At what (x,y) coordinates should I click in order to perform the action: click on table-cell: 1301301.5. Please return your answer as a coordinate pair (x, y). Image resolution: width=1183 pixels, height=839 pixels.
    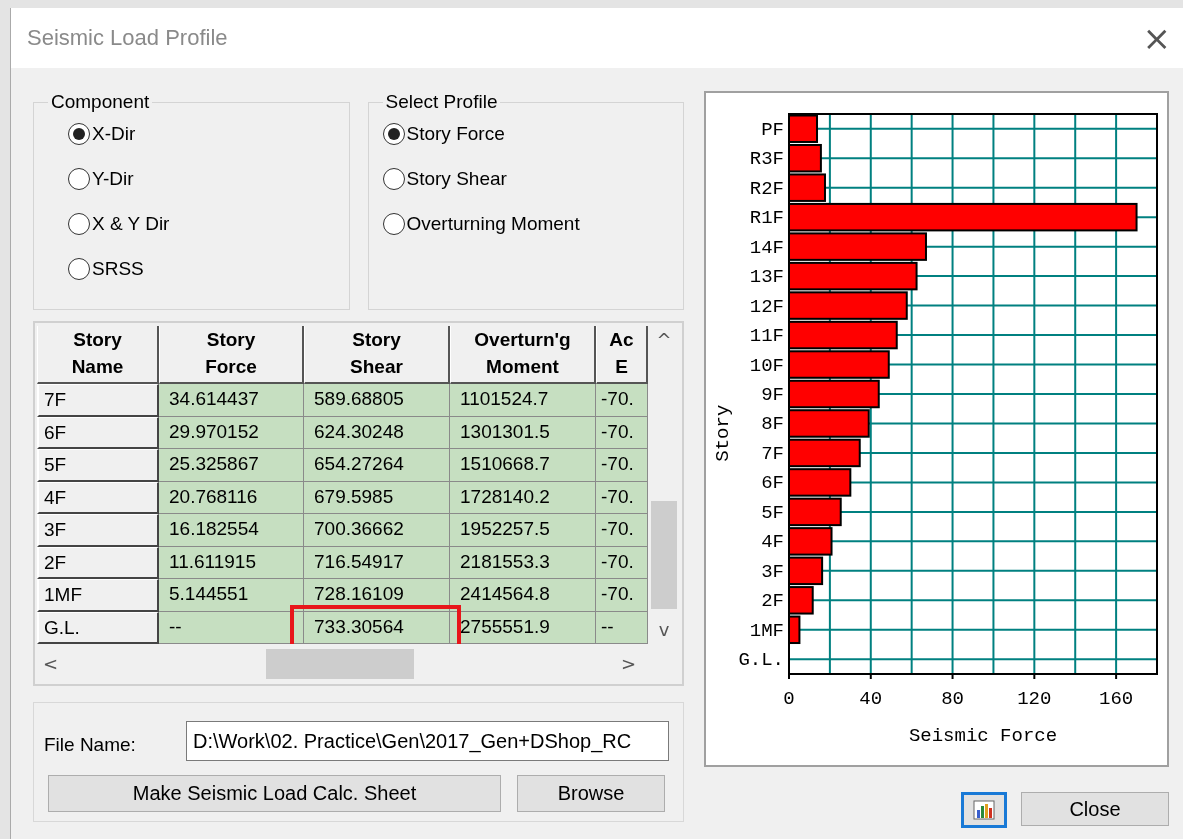
    Looking at the image, I should click on (523, 432).